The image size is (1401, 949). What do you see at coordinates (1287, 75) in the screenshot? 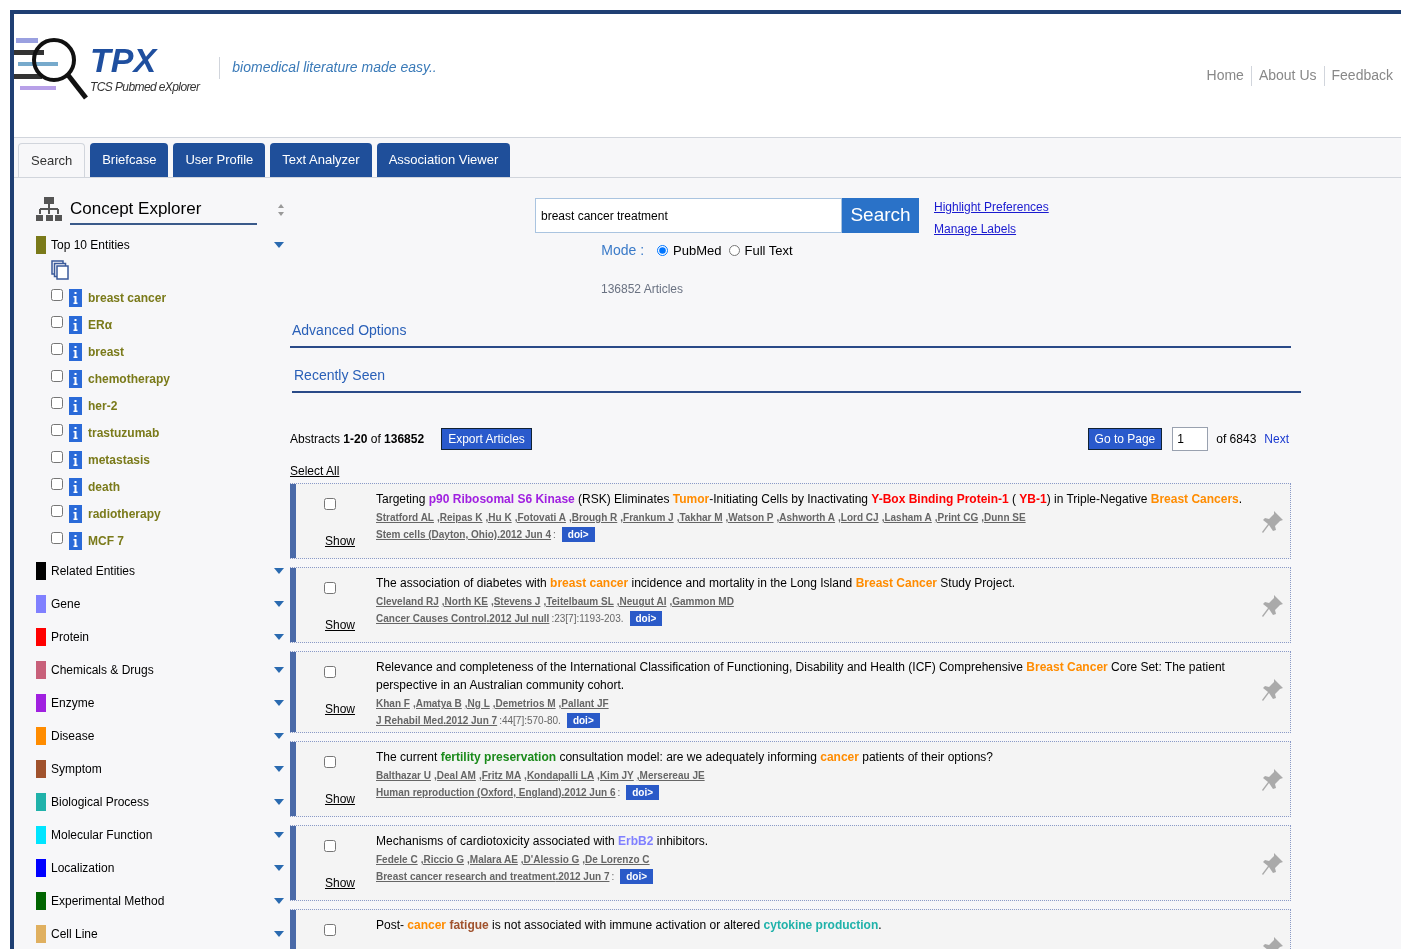
I see `nav-link: About Us` at bounding box center [1287, 75].